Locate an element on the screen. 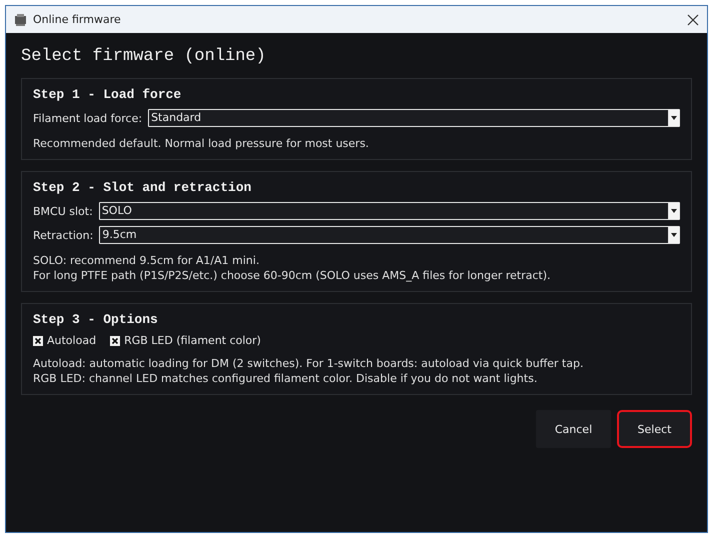 This screenshot has width=715, height=541. help-text: Recommended default. Normal load pressure for most users. is located at coordinates (201, 143).